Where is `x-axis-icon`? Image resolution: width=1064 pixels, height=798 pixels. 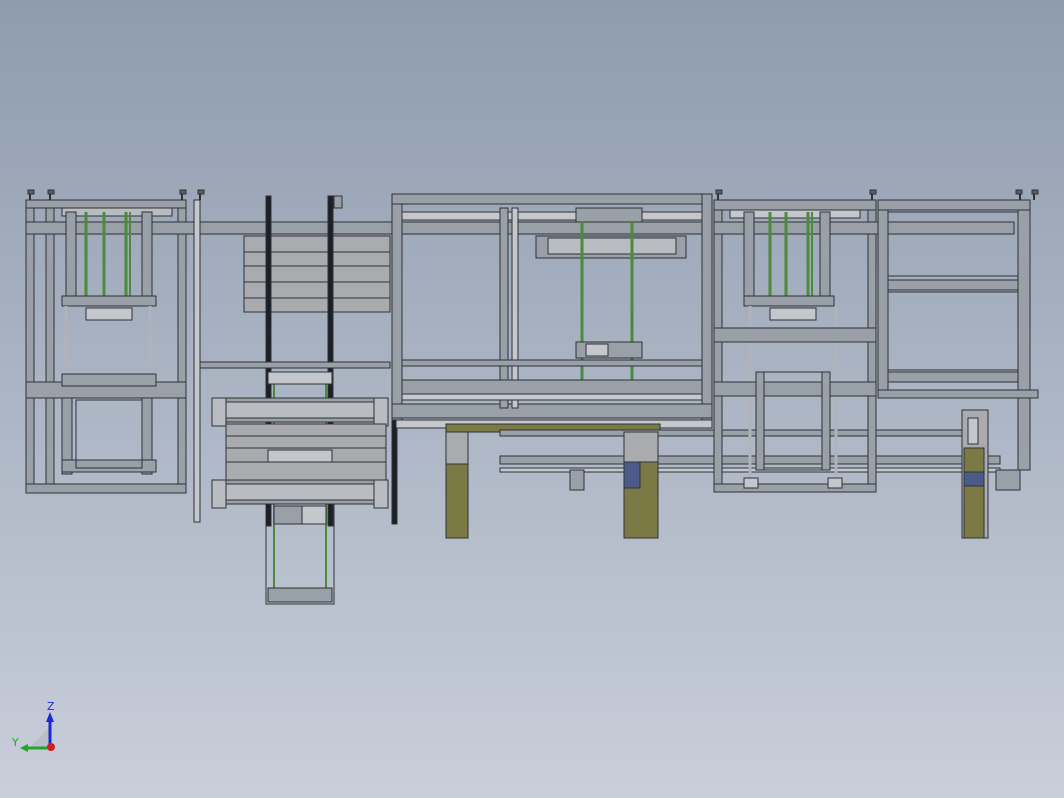
x-axis-icon is located at coordinates (51, 747).